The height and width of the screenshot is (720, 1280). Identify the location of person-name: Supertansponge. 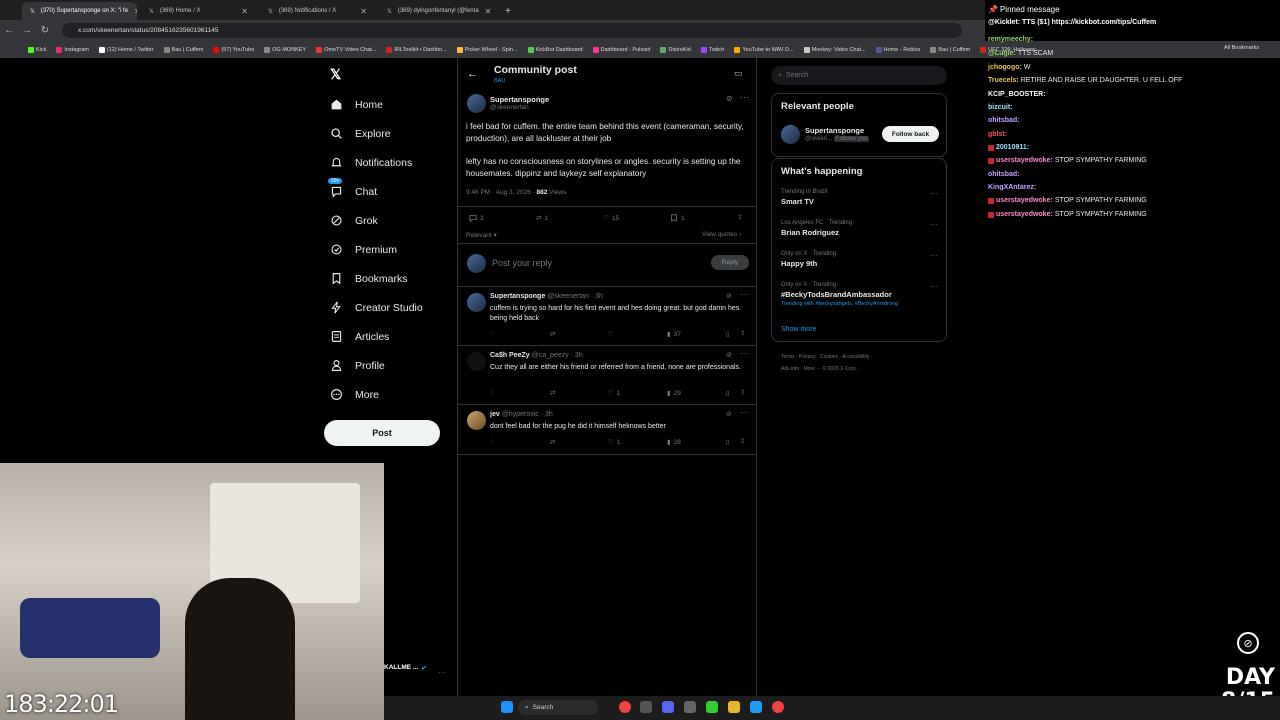
(834, 130).